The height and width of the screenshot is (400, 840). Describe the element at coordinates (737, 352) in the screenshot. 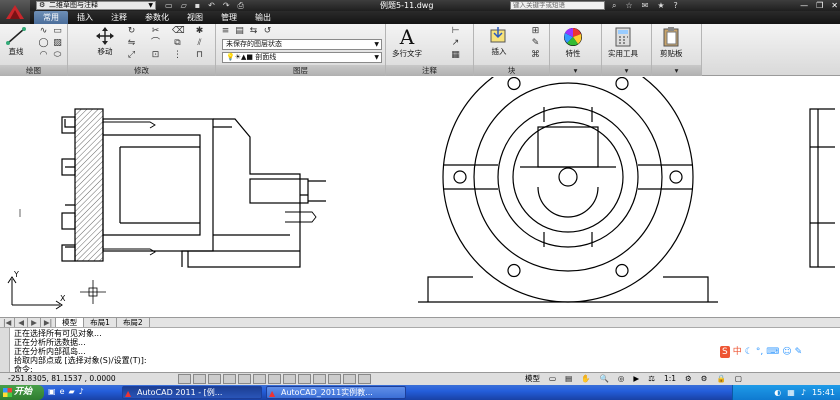

I see `ime-mode: 中` at that location.